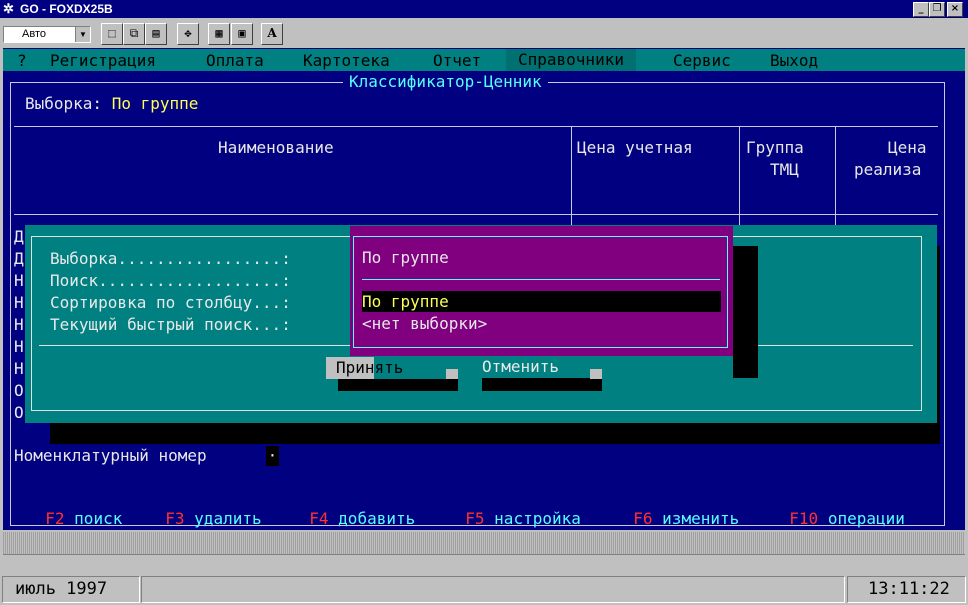 This screenshot has height=605, width=968. I want to click on menu-item-service: Сервис, so click(702, 60).